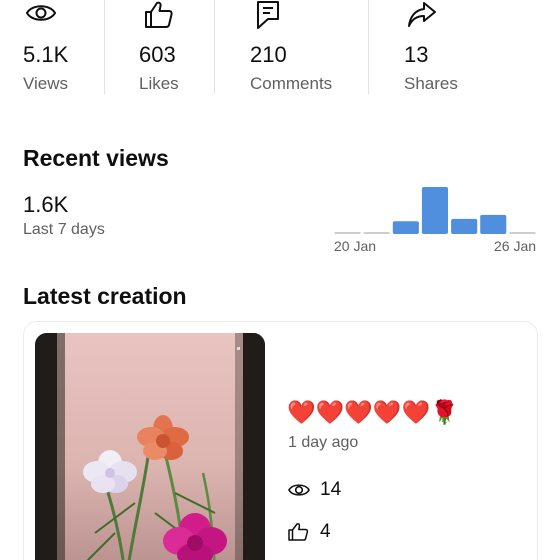 The height and width of the screenshot is (560, 560). I want to click on stat-comments-label: Comments, so click(291, 83).